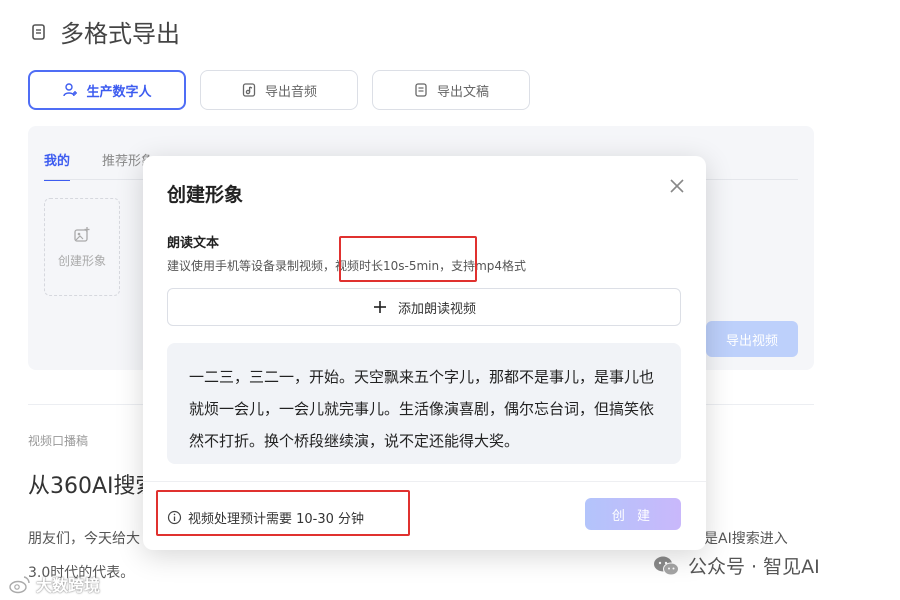  Describe the element at coordinates (68, 585) in the screenshot. I see `watermark-text: 大数跨境` at that location.